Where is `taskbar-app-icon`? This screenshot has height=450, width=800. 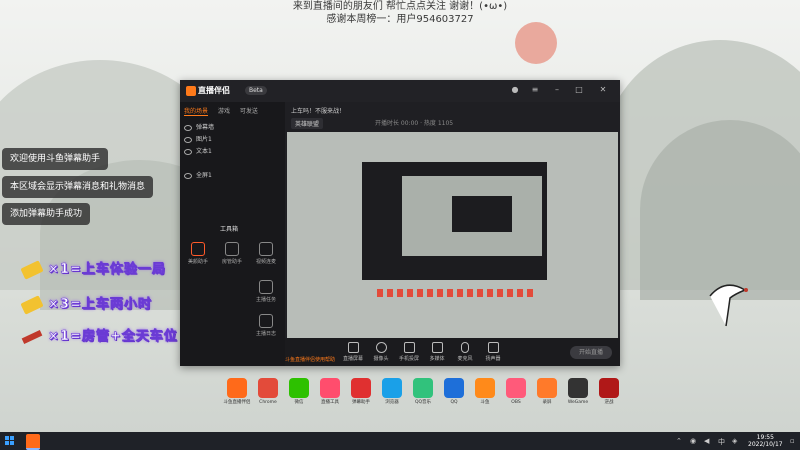 taskbar-app-icon is located at coordinates (33, 442).